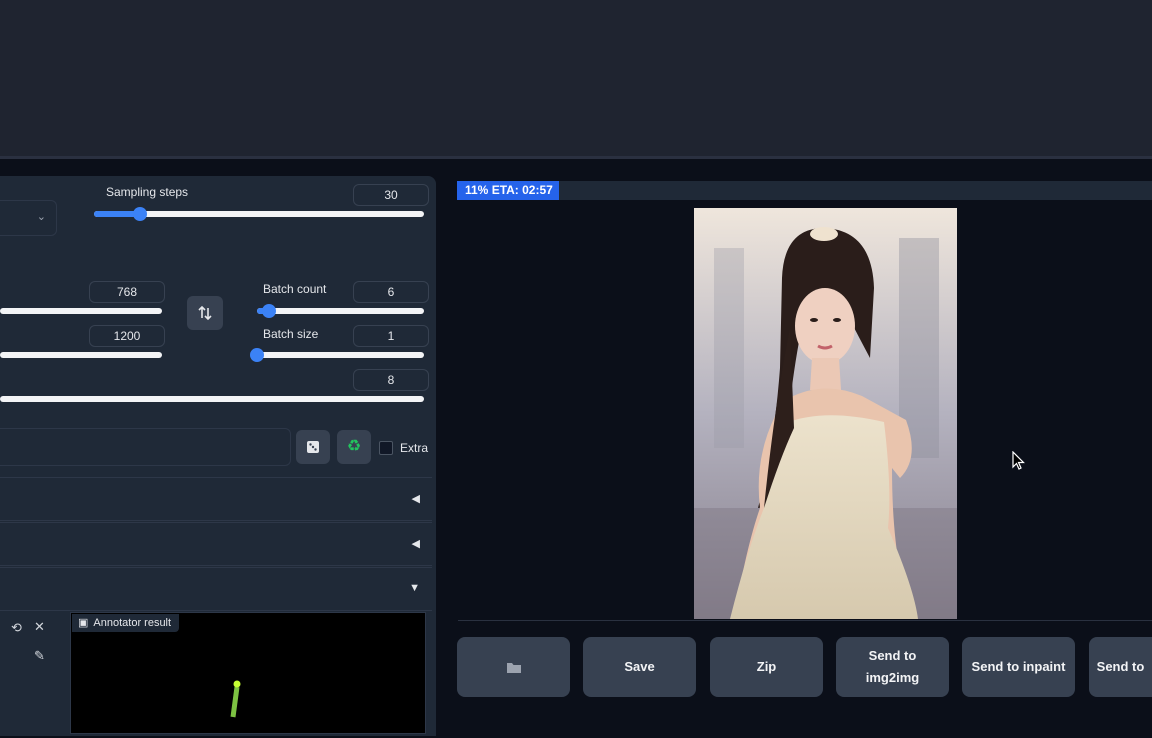 Image resolution: width=1152 pixels, height=738 pixels. I want to click on extra-label: Extra, so click(414, 448).